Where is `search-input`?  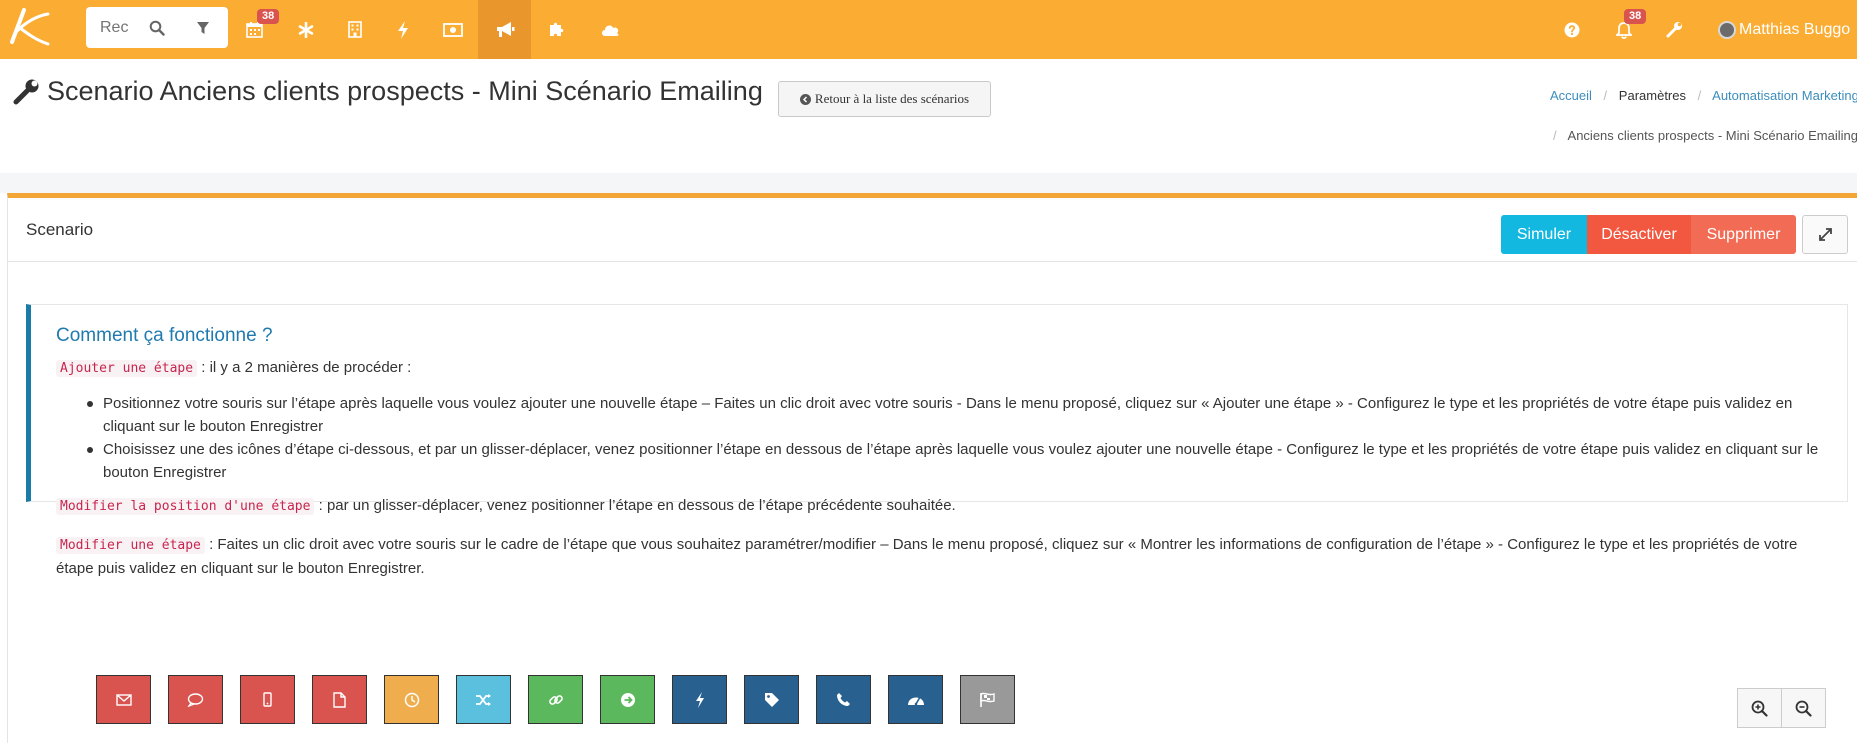
search-input is located at coordinates (113, 27).